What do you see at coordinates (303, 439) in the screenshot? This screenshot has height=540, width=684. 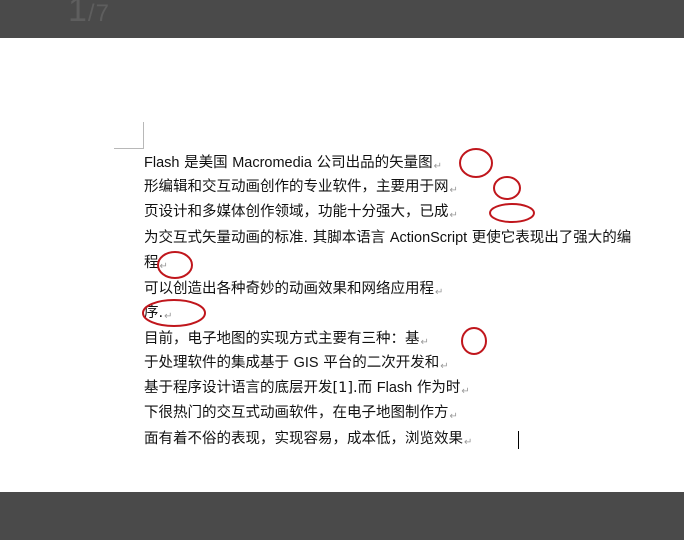 I see `line-text: 面有着不俗的表现，实现容易，成本低，浏览效果` at bounding box center [303, 439].